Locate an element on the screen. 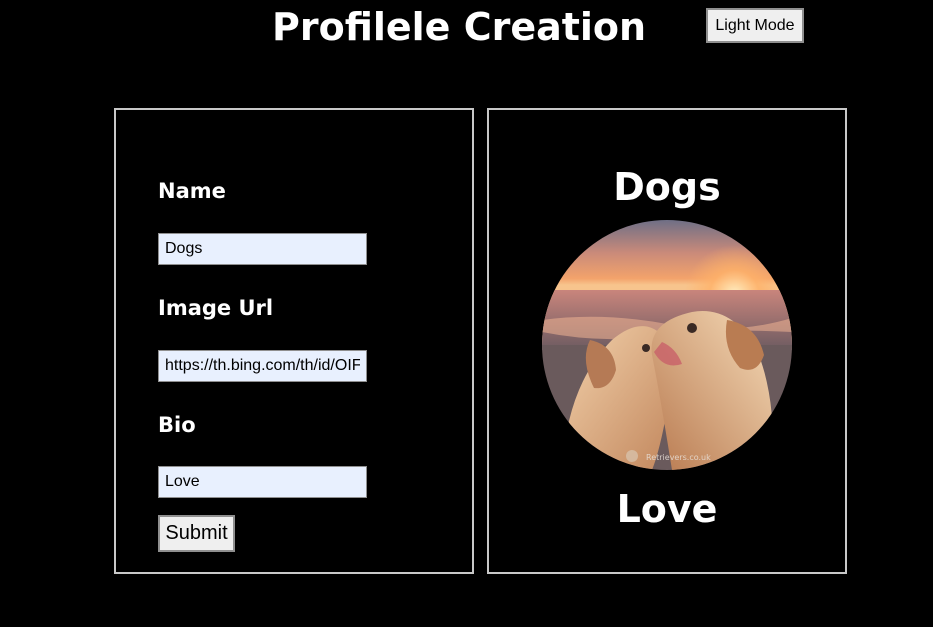  profile-image: Retrievers.co.uk is located at coordinates (667, 345).